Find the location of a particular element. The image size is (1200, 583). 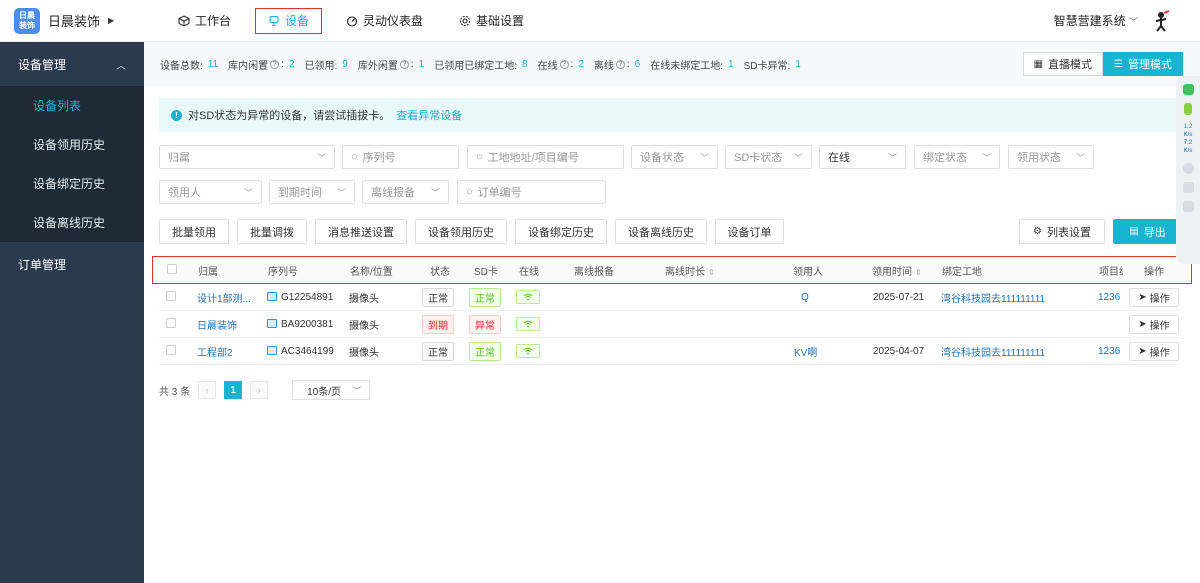

page-1-button: 1 is located at coordinates (233, 390).